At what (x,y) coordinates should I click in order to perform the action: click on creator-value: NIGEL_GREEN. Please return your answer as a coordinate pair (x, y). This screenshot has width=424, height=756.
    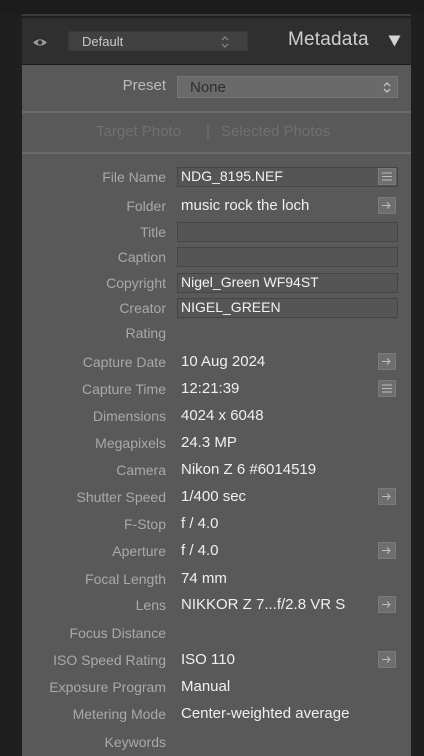
    Looking at the image, I should click on (231, 307).